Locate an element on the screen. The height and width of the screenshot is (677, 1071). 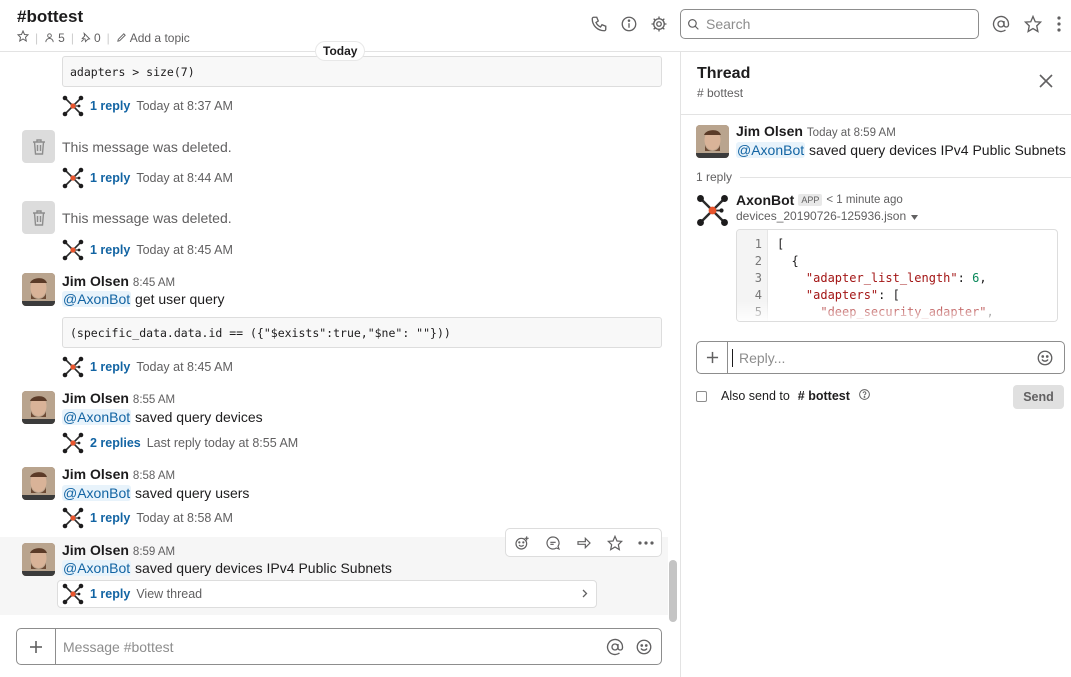
also-send-option: Also send to # bottest is located at coordinates (783, 396).